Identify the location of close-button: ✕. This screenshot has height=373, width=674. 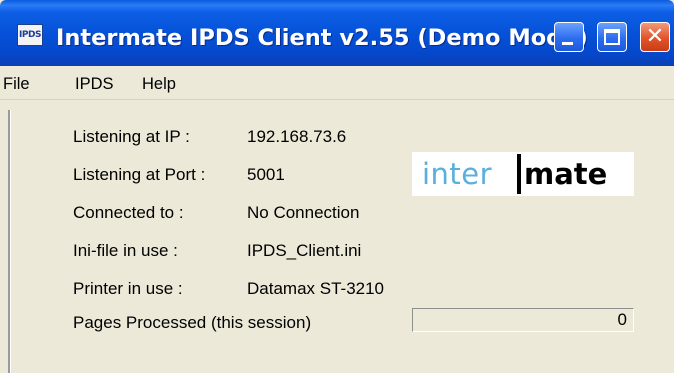
(655, 37).